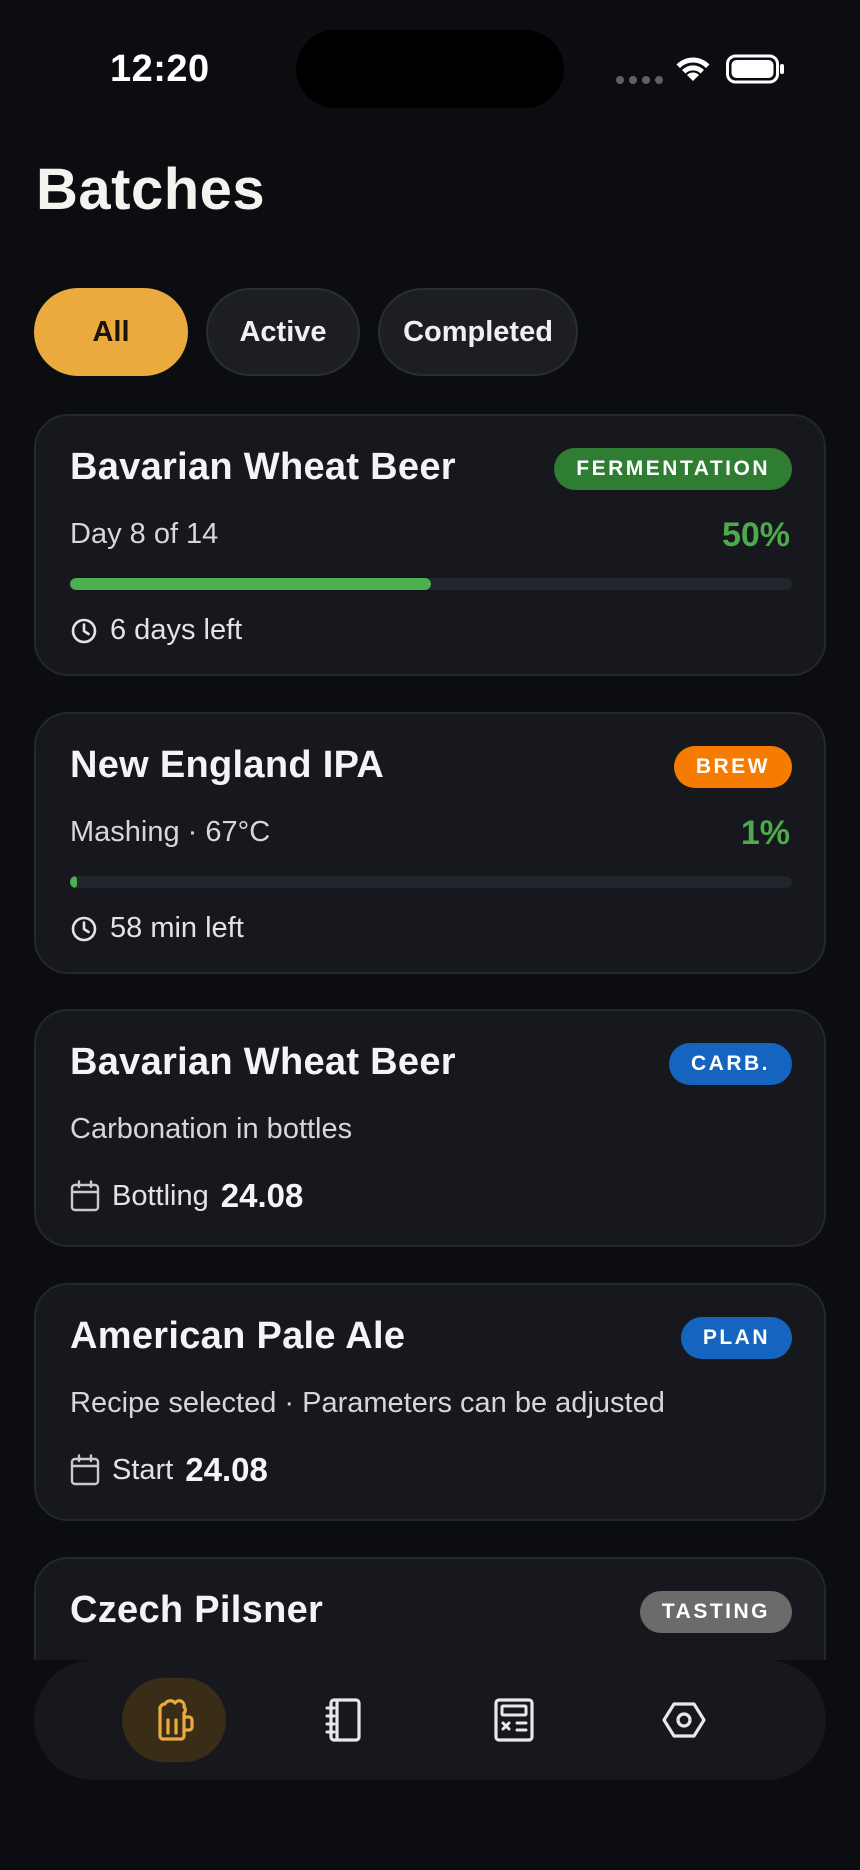 The image size is (860, 1870). I want to click on stage-badge: CARB., so click(730, 1064).